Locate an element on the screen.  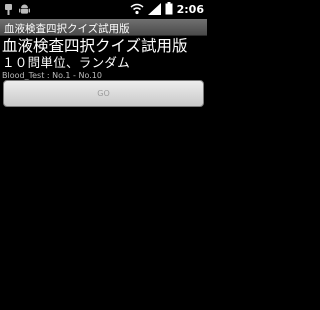
signal-icon is located at coordinates (154, 9).